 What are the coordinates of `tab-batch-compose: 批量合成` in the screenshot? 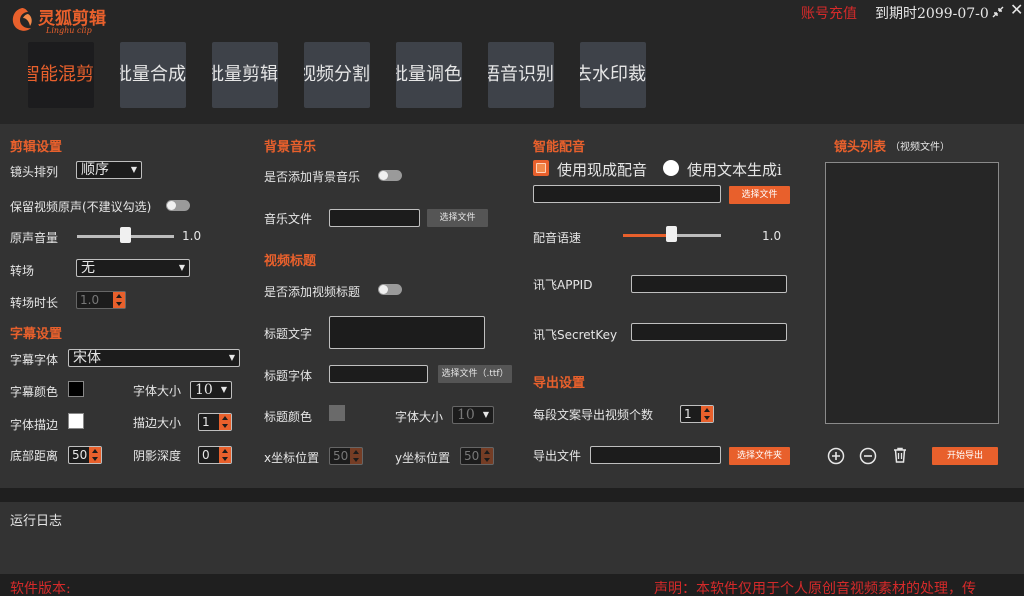 It's located at (153, 75).